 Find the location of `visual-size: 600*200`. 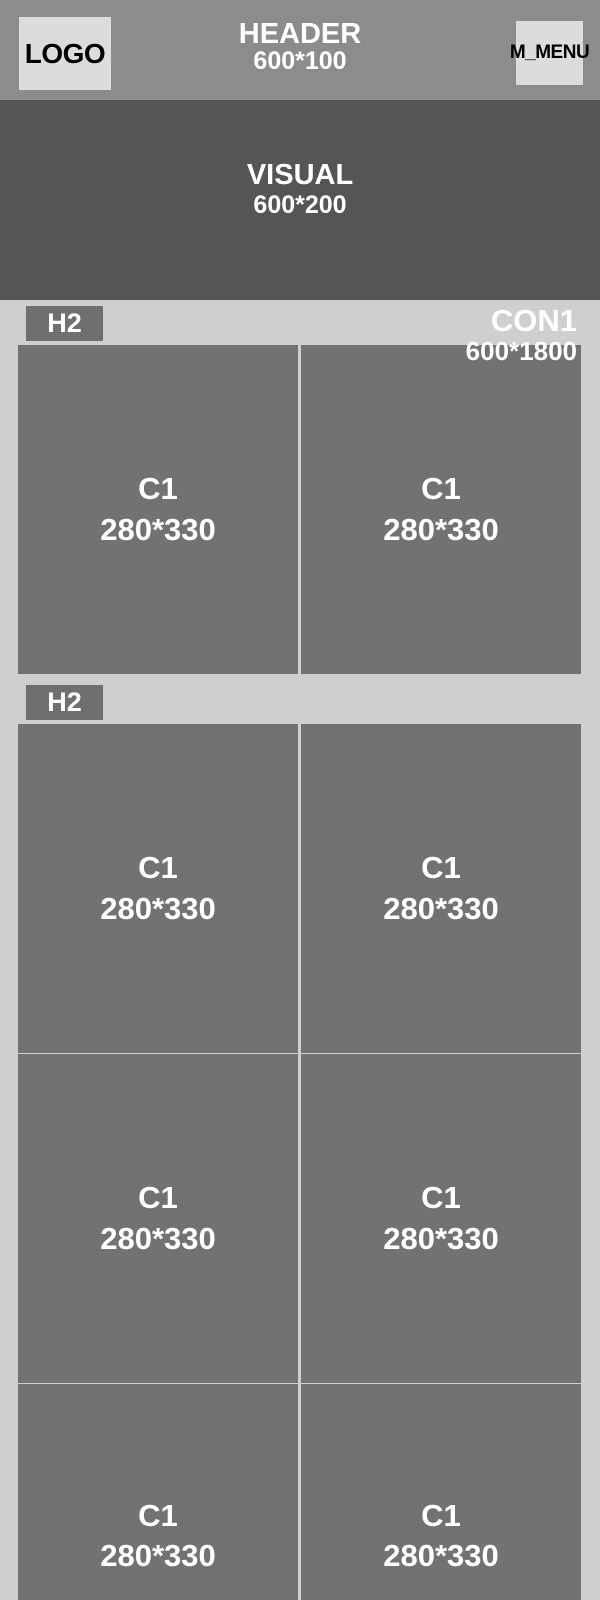

visual-size: 600*200 is located at coordinates (300, 204).